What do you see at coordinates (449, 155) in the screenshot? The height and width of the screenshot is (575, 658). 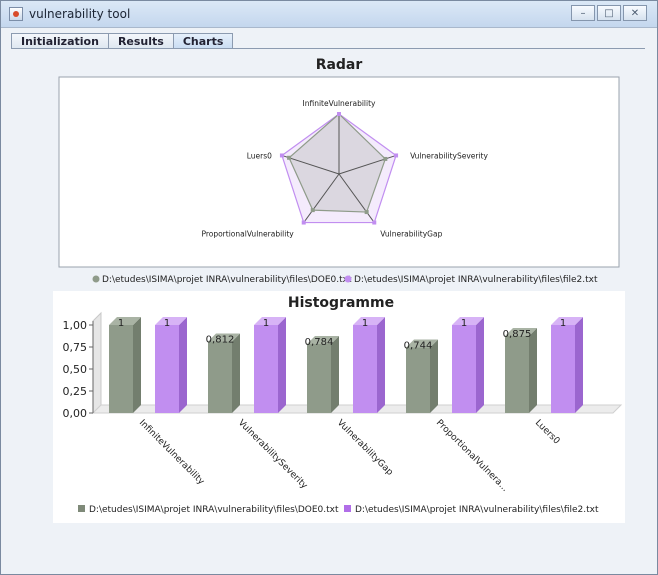 I see `radar-axis-label: VulnerabilitySeverity` at bounding box center [449, 155].